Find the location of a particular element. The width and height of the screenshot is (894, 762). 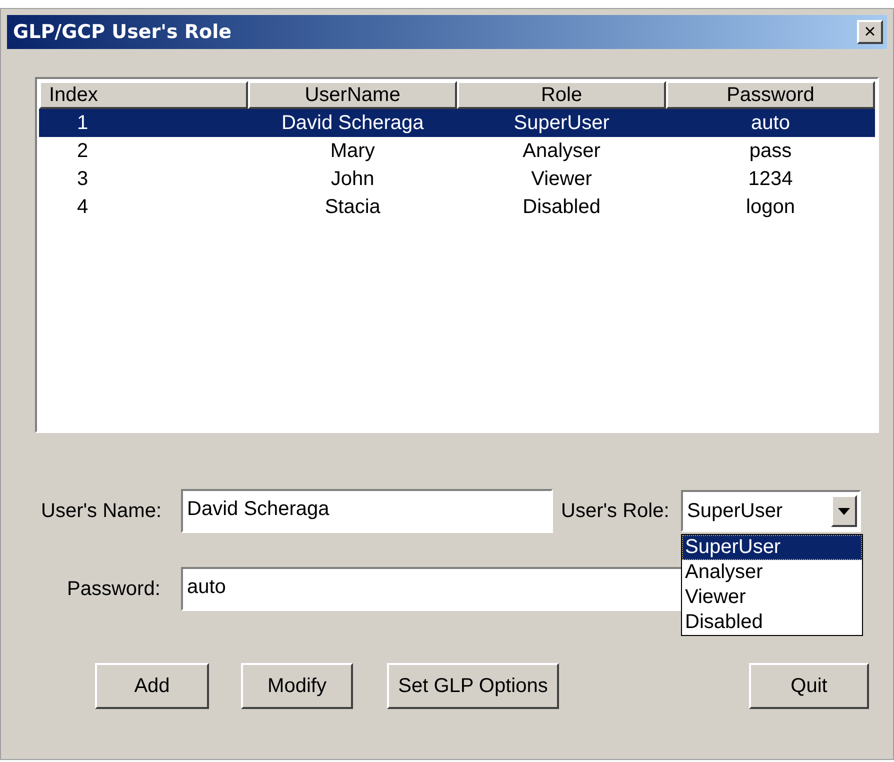

table-row: 3 John Viewer 1234 is located at coordinates (457, 179).